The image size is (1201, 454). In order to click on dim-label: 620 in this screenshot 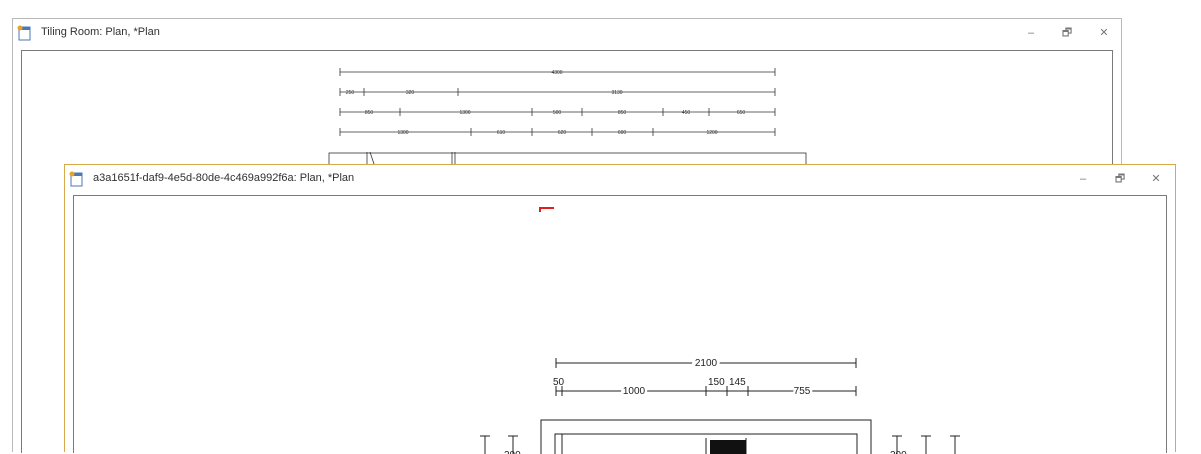, I will do `click(562, 133)`.